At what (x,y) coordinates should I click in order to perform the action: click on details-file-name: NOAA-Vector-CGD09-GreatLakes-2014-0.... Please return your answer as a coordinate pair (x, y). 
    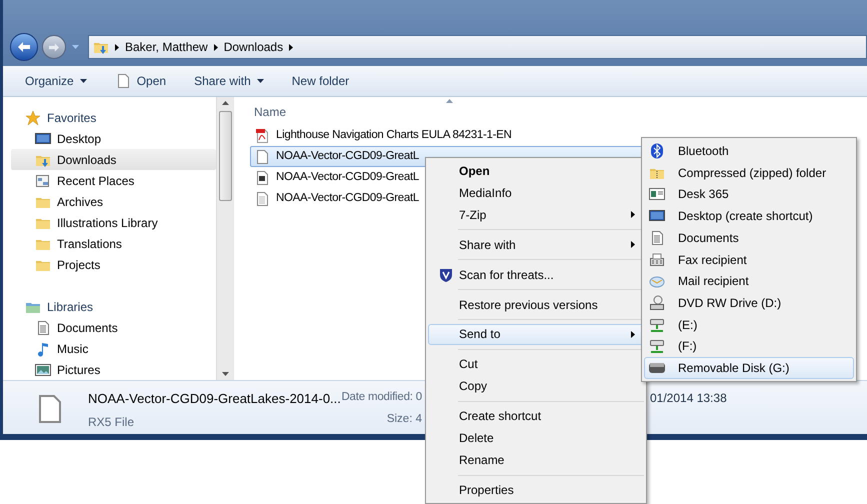
    Looking at the image, I should click on (214, 399).